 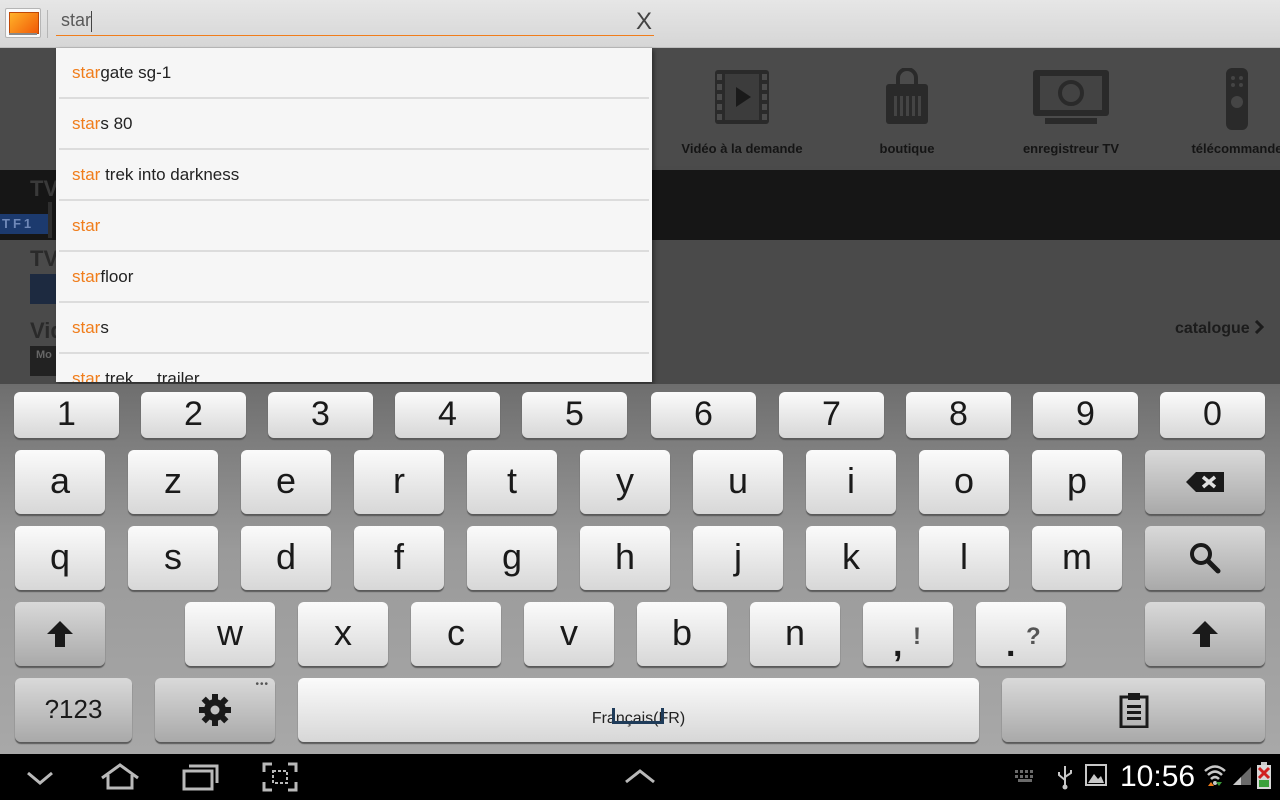 What do you see at coordinates (399, 558) in the screenshot?
I see `key-f: f` at bounding box center [399, 558].